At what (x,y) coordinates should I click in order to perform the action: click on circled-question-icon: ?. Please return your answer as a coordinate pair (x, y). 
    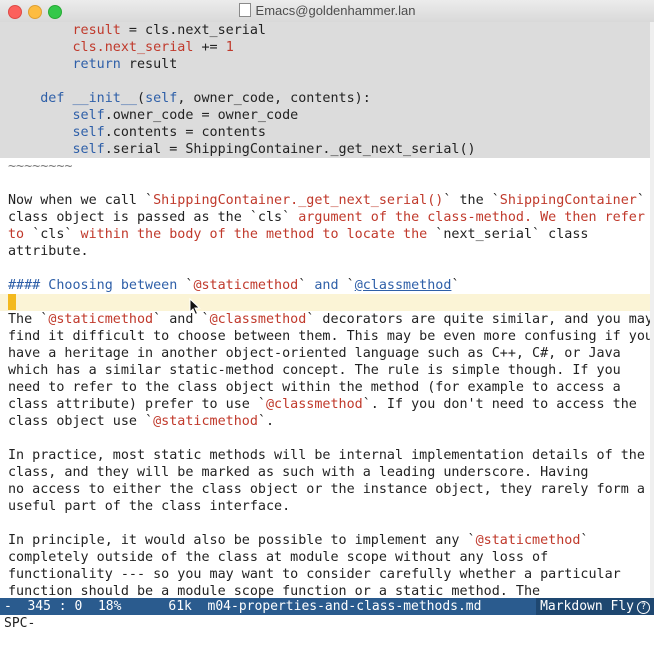
    Looking at the image, I should click on (643, 607).